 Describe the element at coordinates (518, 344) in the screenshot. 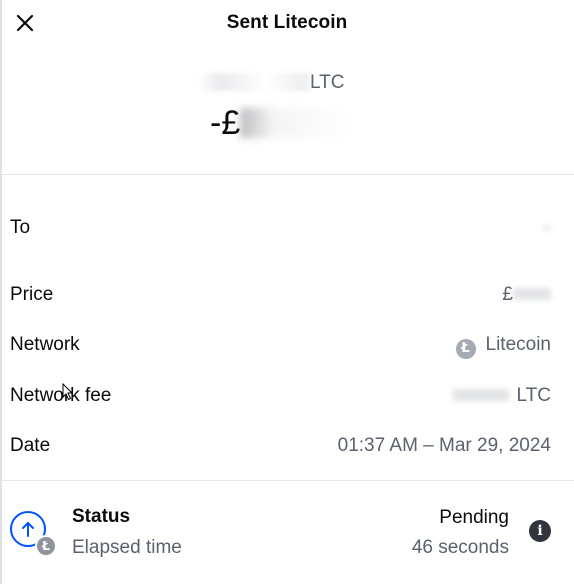

I see `network-name: Litecoin` at that location.